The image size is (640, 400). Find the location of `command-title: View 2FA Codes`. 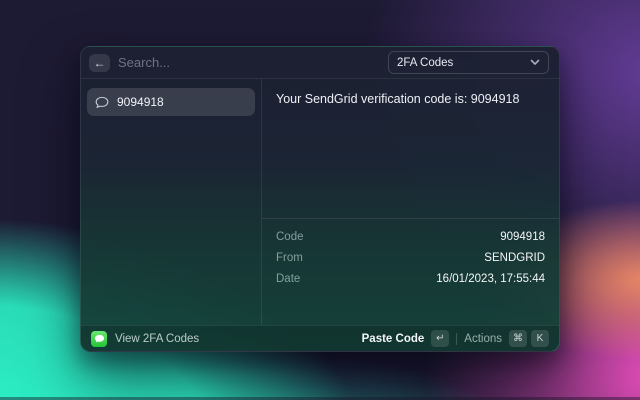

command-title: View 2FA Codes is located at coordinates (157, 338).